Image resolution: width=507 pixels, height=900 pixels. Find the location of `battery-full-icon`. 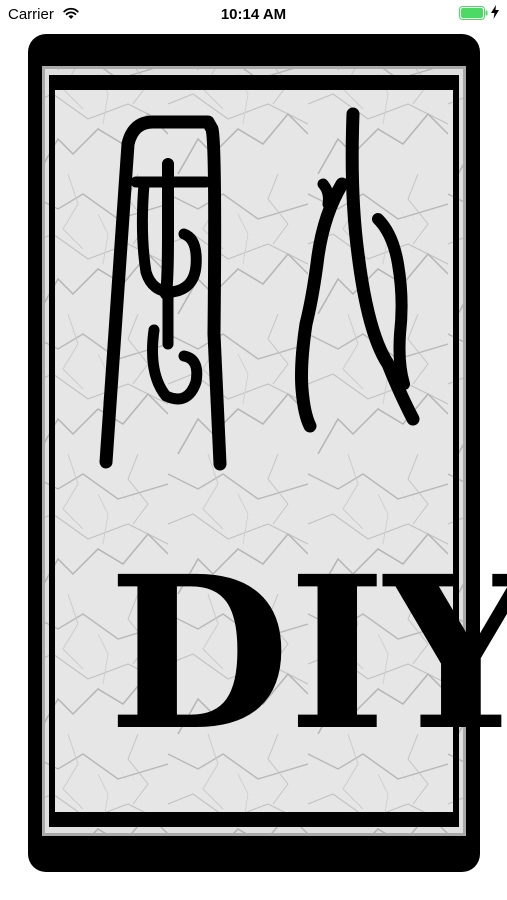

battery-full-icon is located at coordinates (474, 15).